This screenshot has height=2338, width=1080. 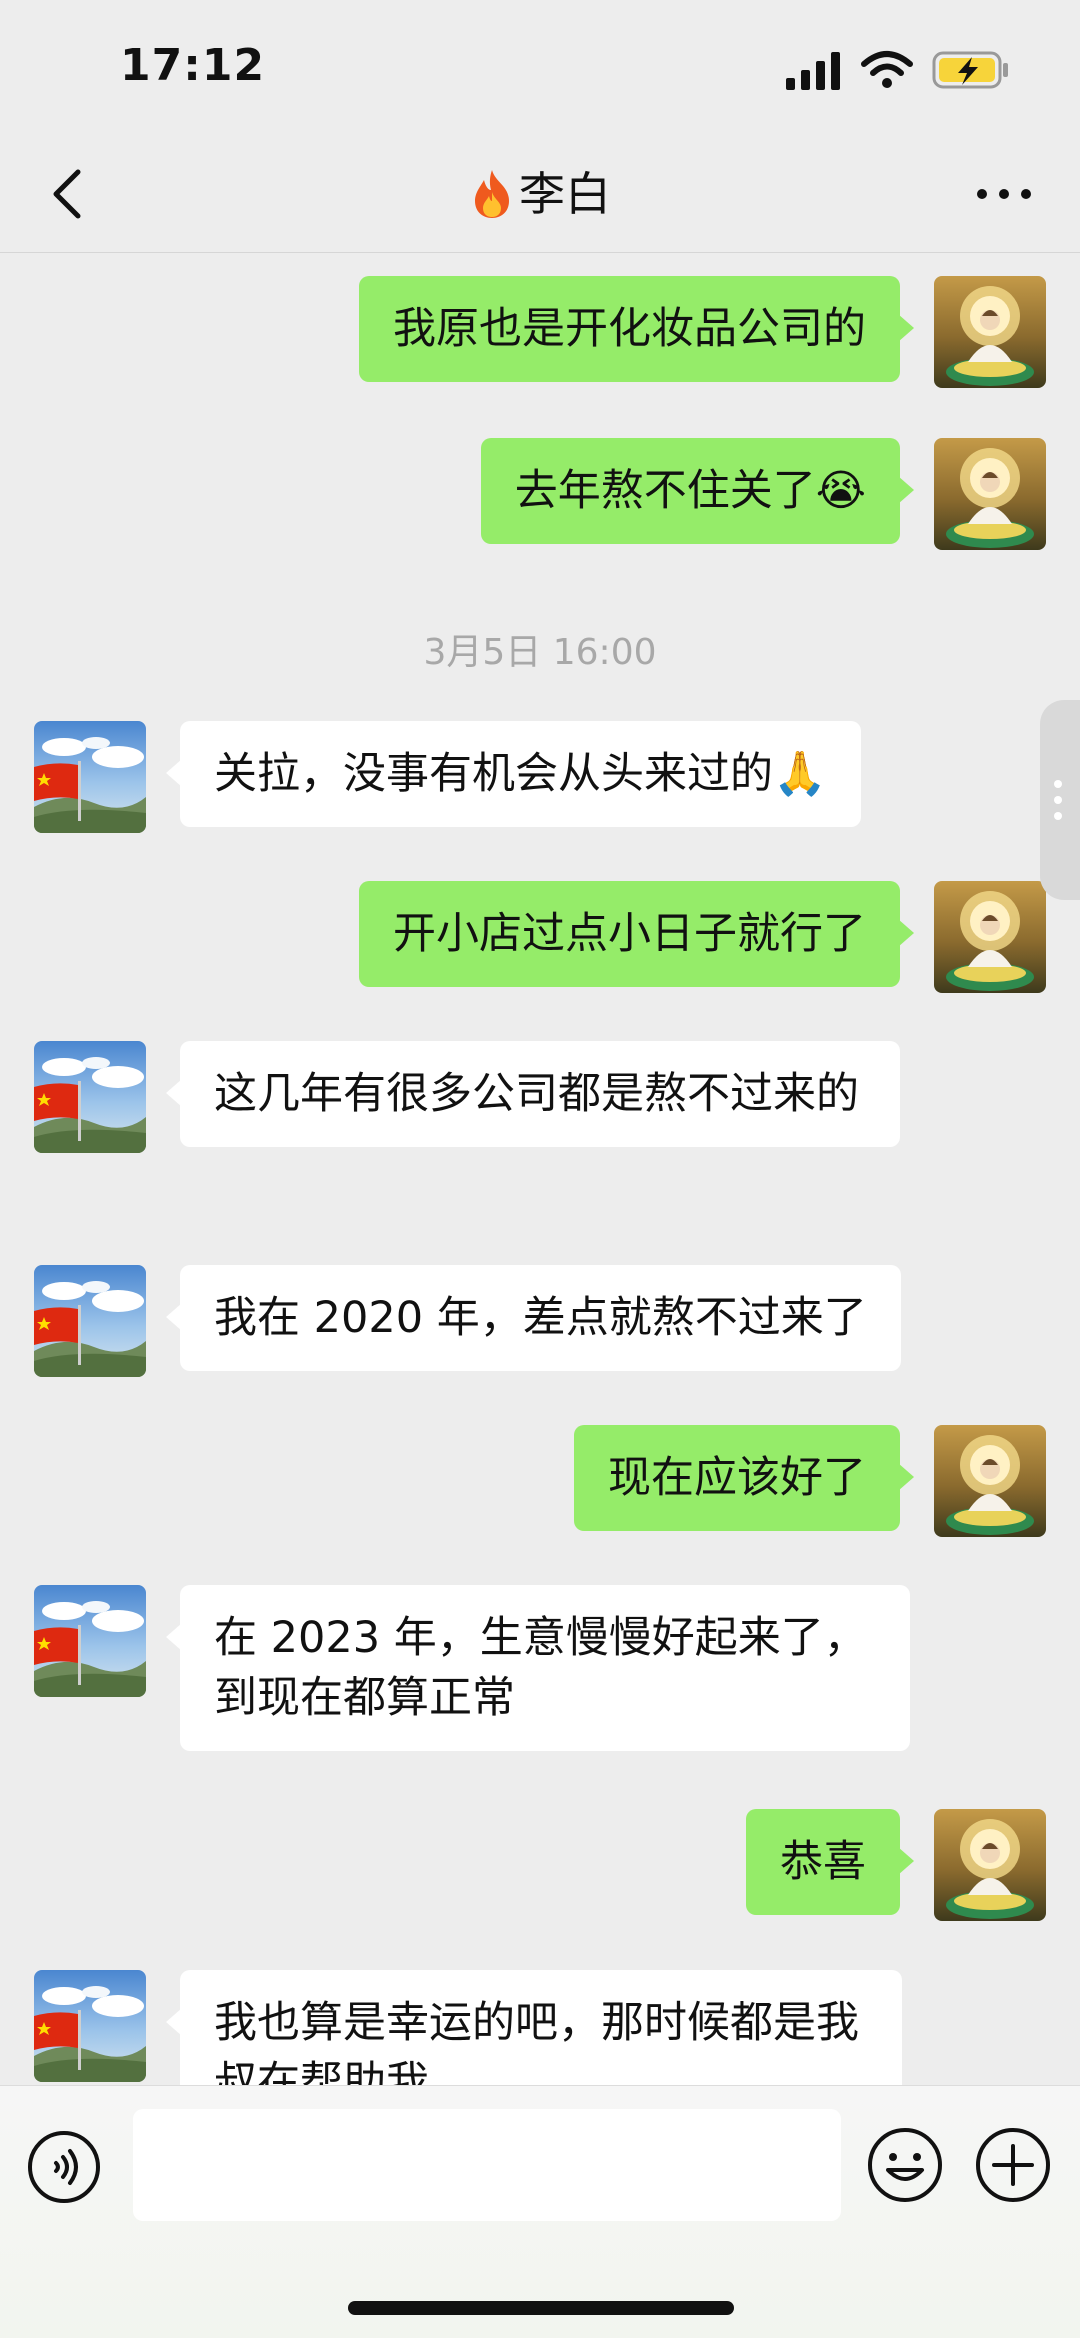 I want to click on input-bar, so click(x=540, y=2211).